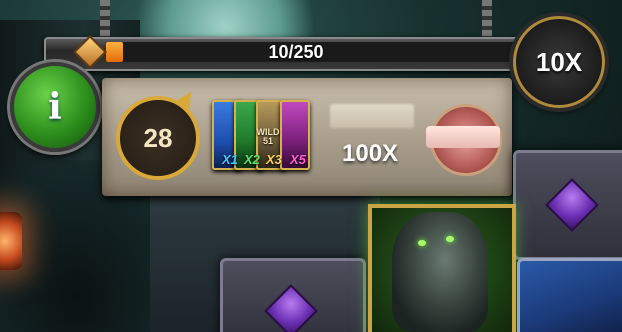 The width and height of the screenshot is (622, 332). I want to click on info-icon: i, so click(55, 107).